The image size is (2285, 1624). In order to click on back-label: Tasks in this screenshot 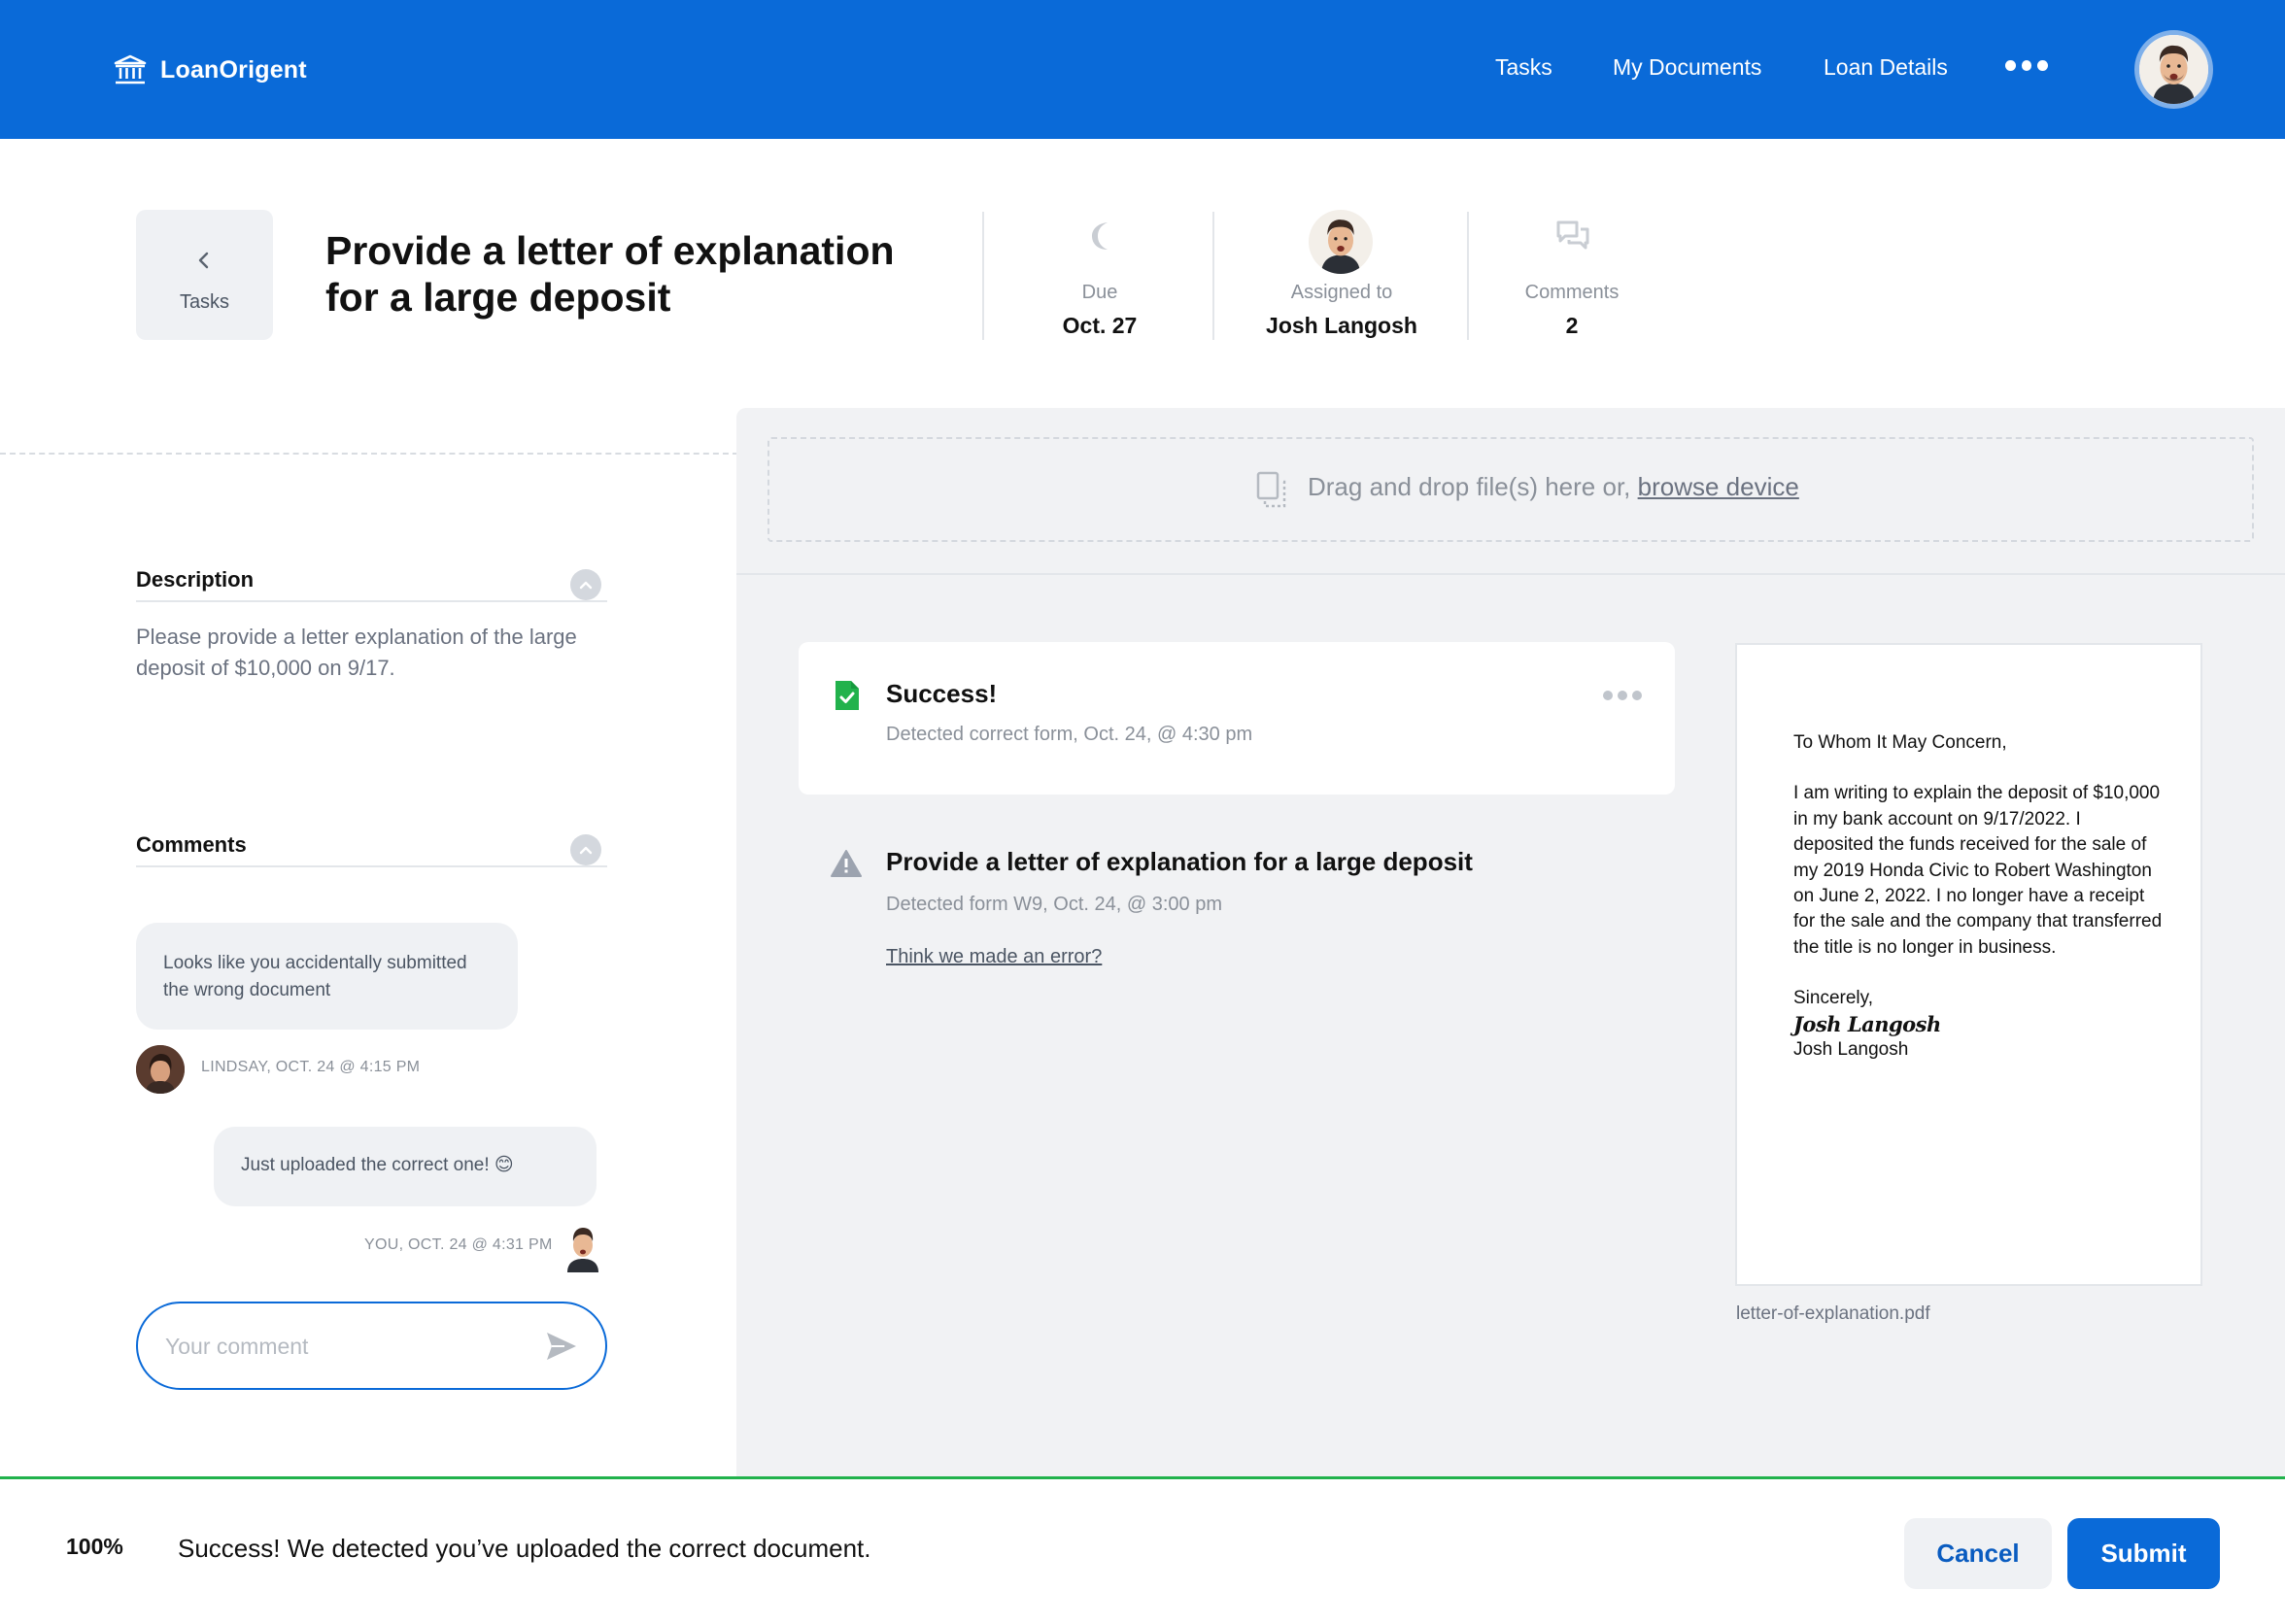, I will do `click(205, 302)`.